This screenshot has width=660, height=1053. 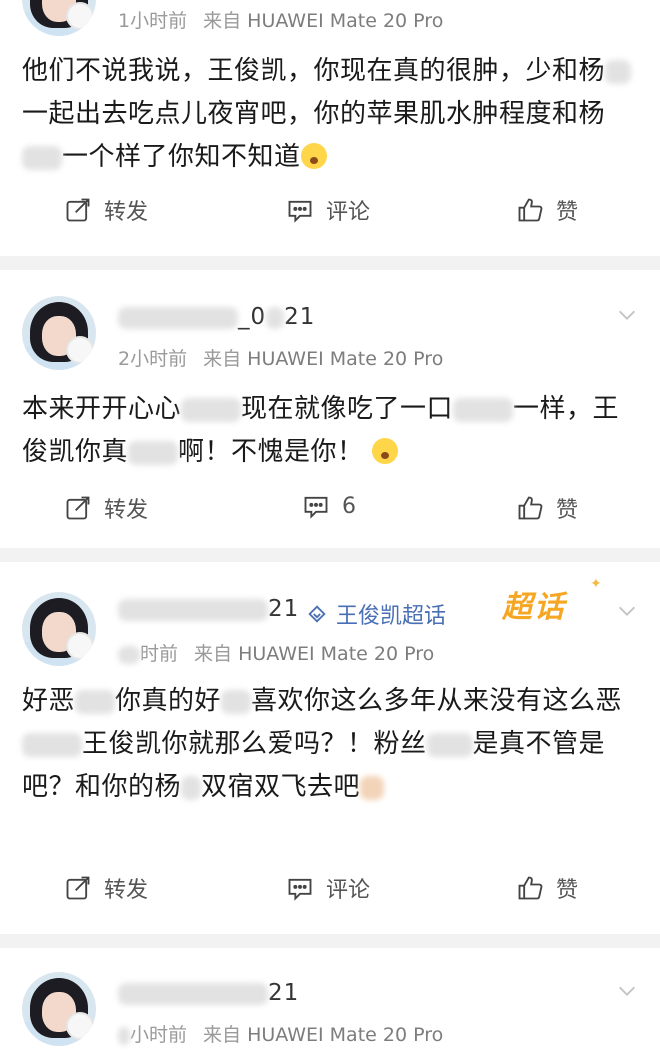 What do you see at coordinates (330, 1000) in the screenshot?
I see `weibo-post: 21 小时前 来自 HUAWEI Mate 20 Pro` at bounding box center [330, 1000].